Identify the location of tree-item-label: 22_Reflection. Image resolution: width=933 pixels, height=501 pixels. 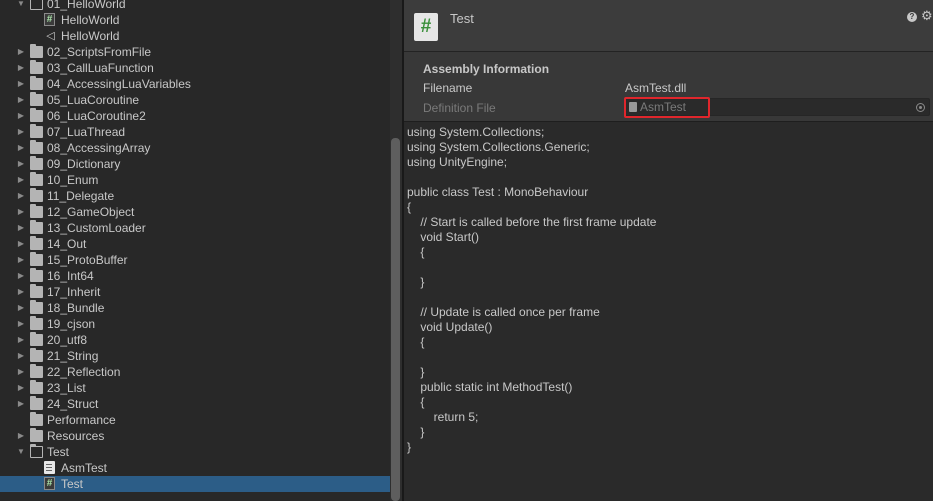
(84, 372).